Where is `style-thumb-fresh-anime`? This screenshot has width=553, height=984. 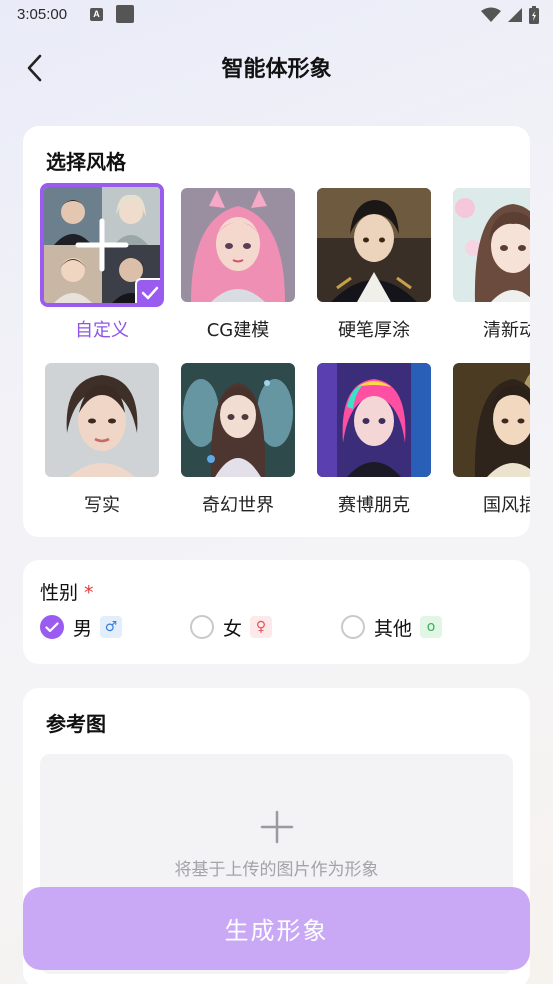
style-thumb-fresh-anime is located at coordinates (491, 245).